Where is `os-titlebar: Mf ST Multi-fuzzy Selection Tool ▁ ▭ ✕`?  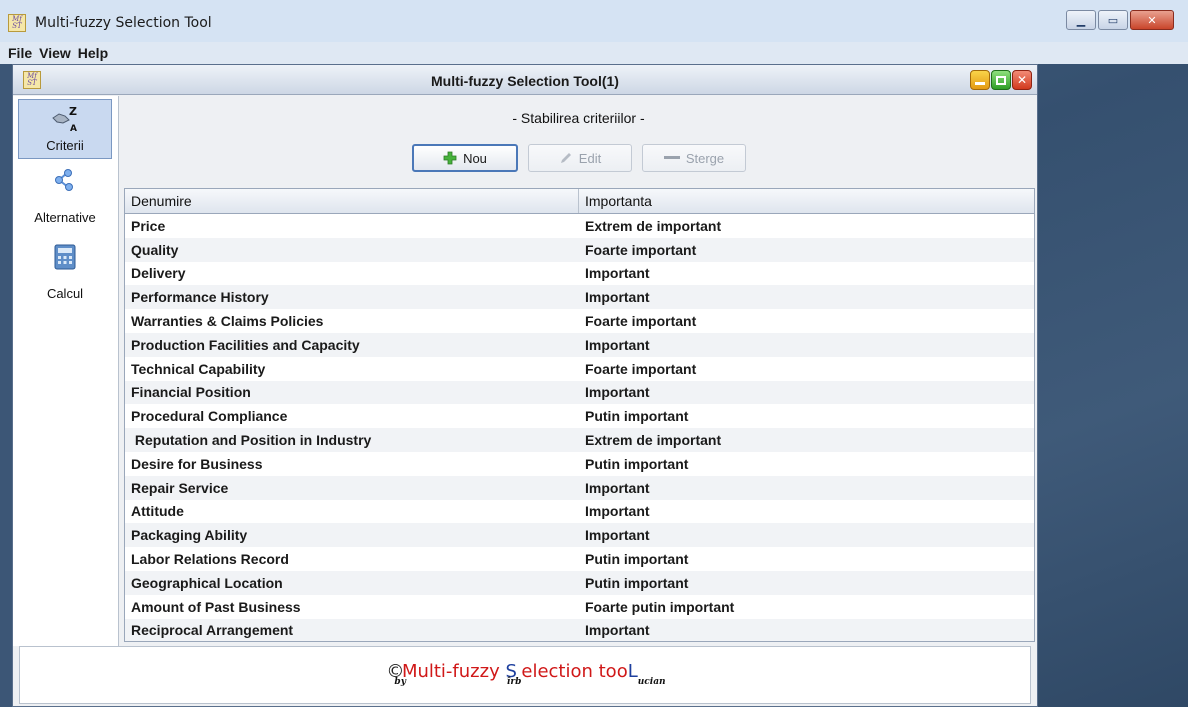
os-titlebar: Mf ST Multi-fuzzy Selection Tool ▁ ▭ ✕ is located at coordinates (594, 21).